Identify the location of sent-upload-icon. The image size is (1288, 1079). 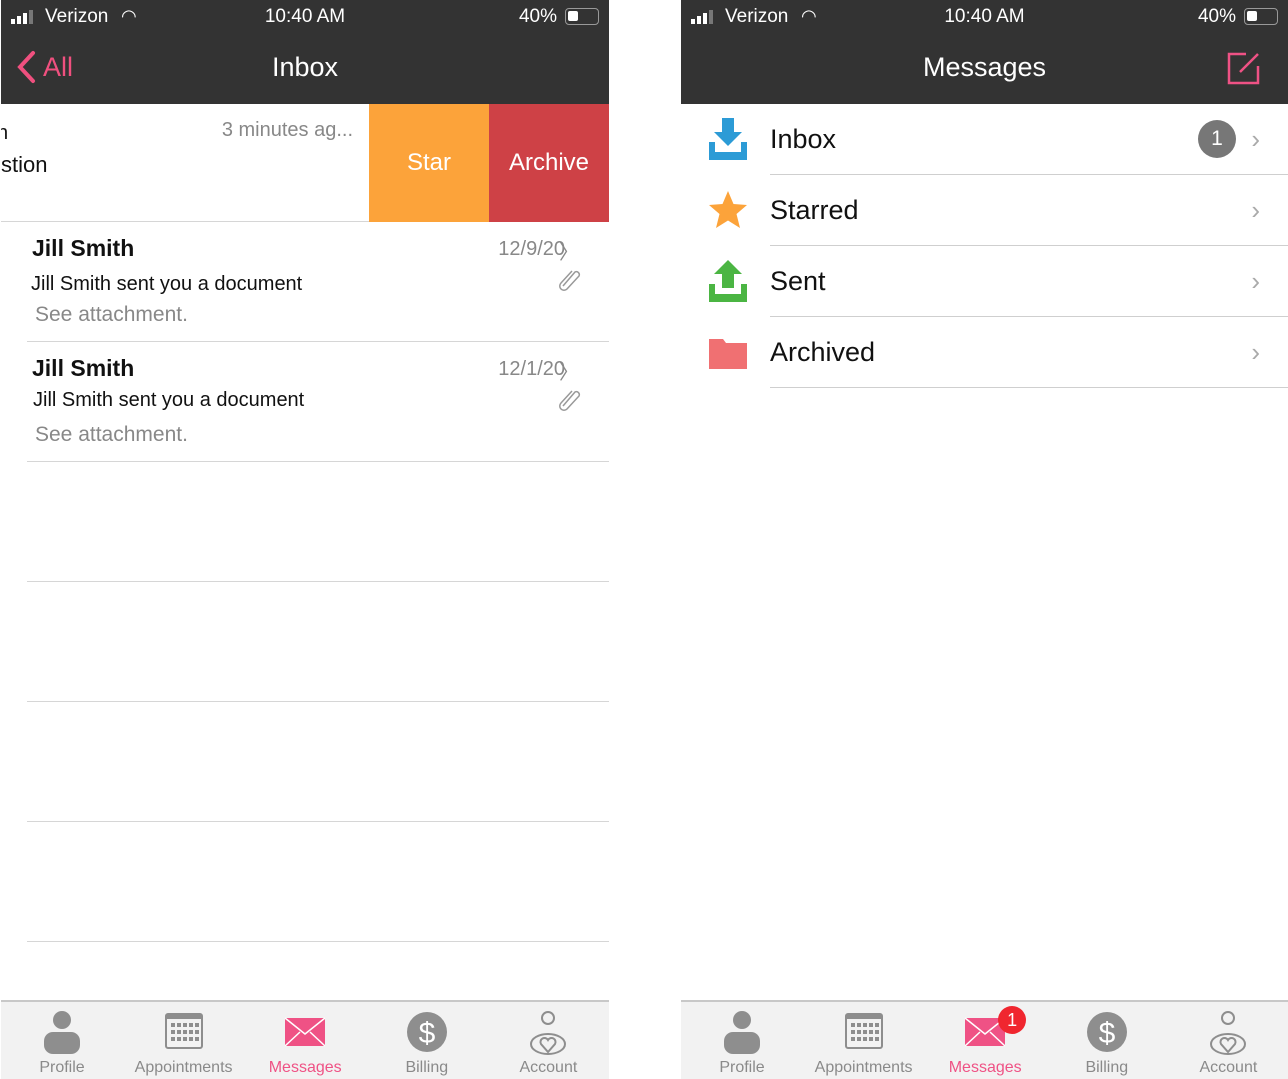
(728, 281).